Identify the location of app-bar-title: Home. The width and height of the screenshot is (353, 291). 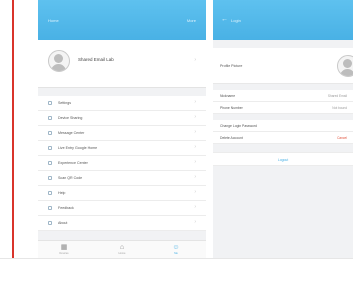
(53, 20).